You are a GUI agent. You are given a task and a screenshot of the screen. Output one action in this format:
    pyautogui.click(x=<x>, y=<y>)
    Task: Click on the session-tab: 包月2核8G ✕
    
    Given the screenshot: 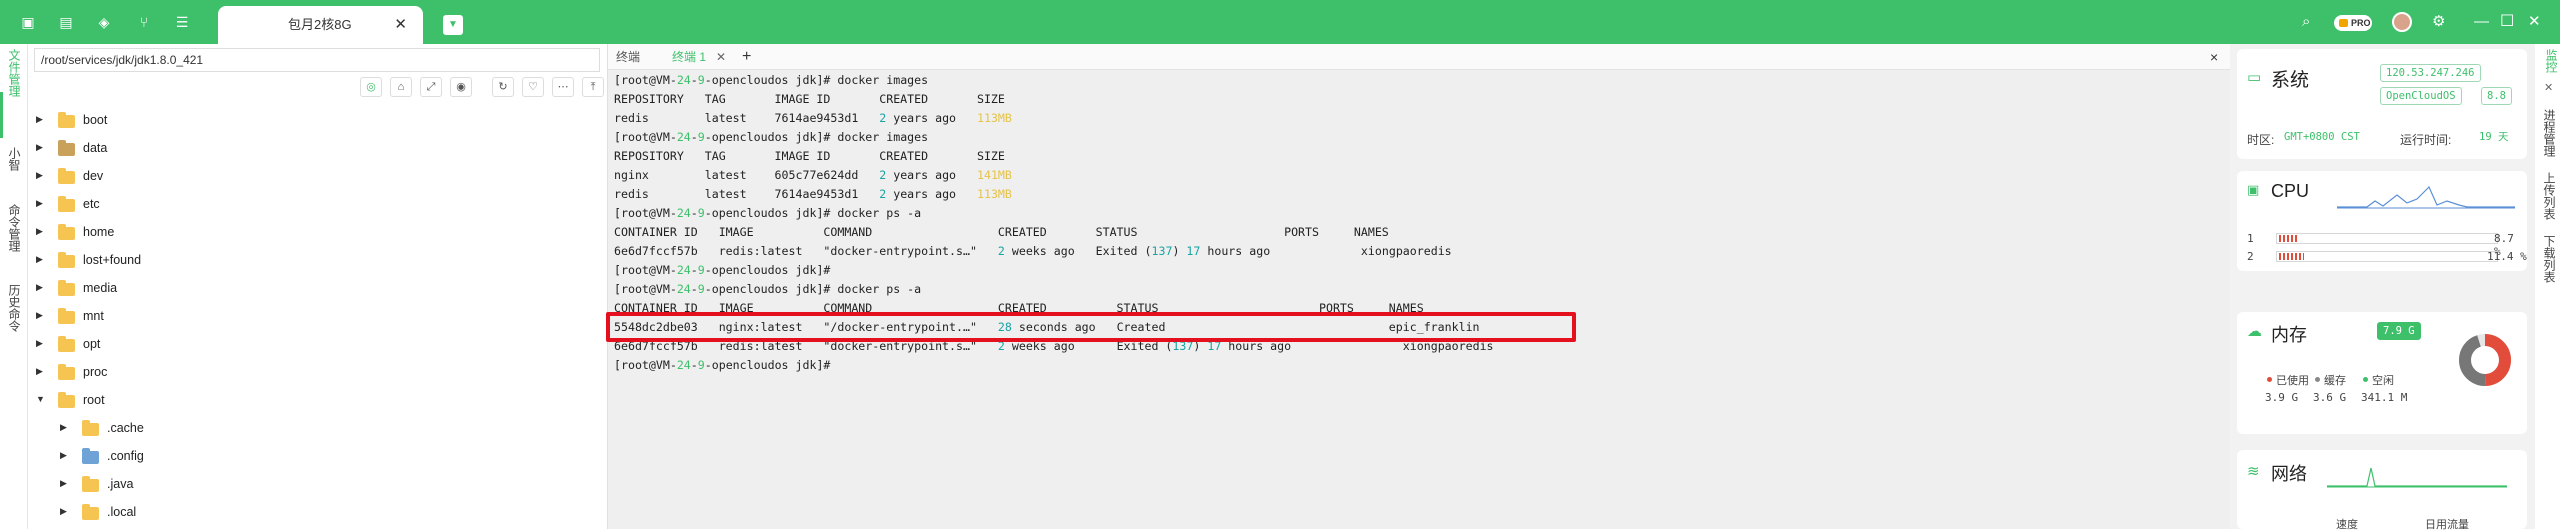 What is the action you would take?
    pyautogui.click(x=320, y=25)
    